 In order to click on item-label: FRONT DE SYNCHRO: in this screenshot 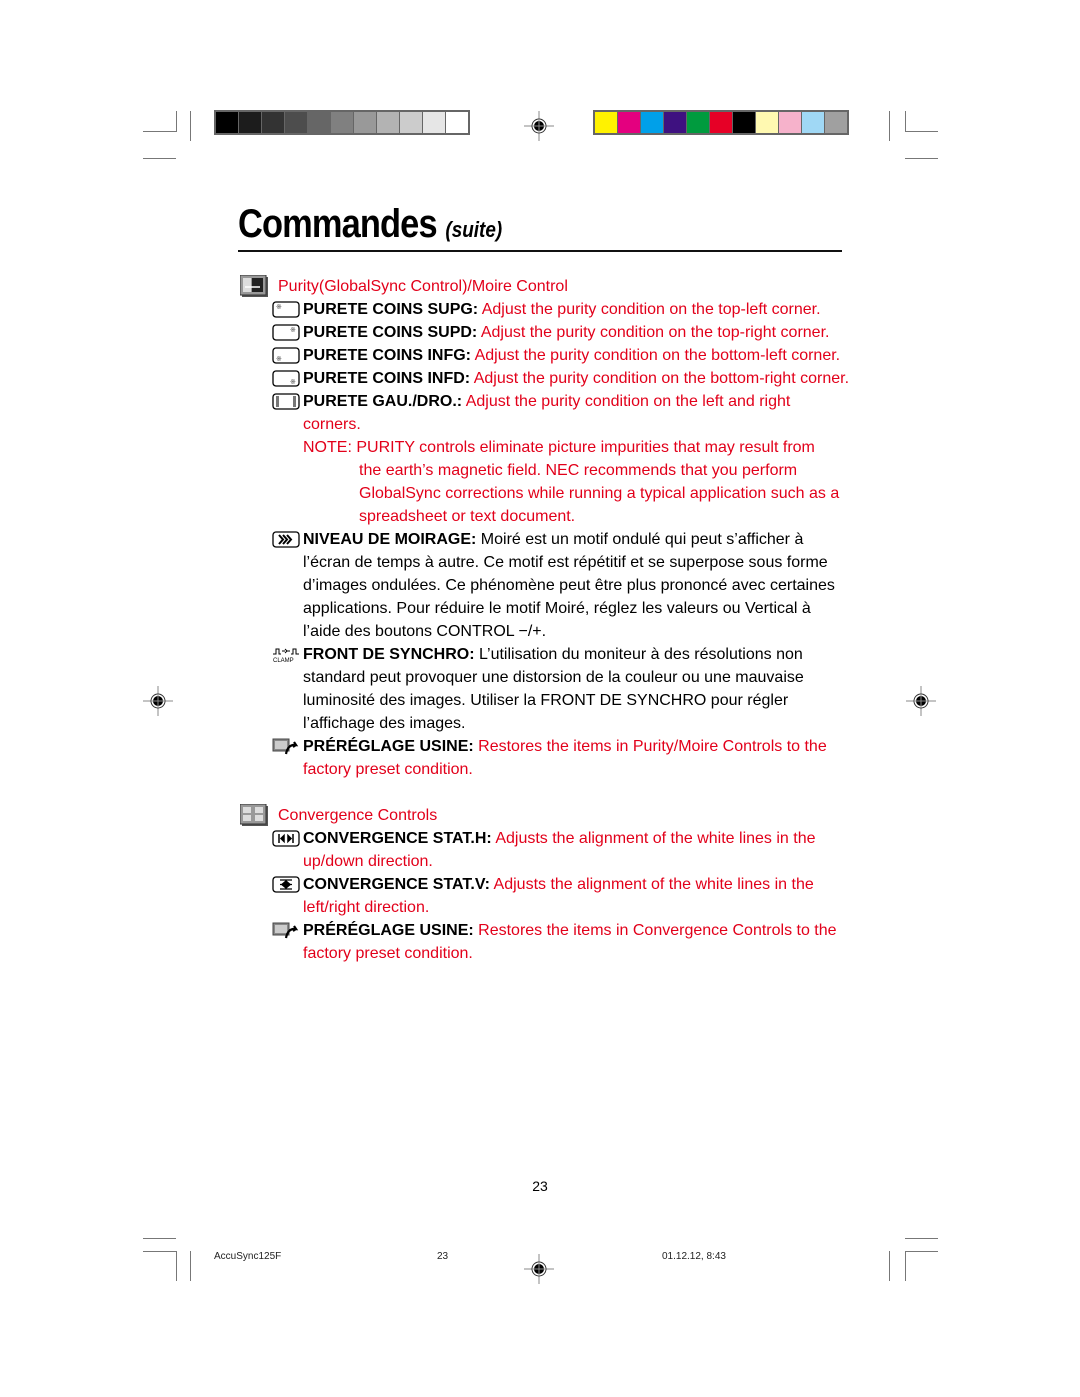, I will do `click(389, 654)`.